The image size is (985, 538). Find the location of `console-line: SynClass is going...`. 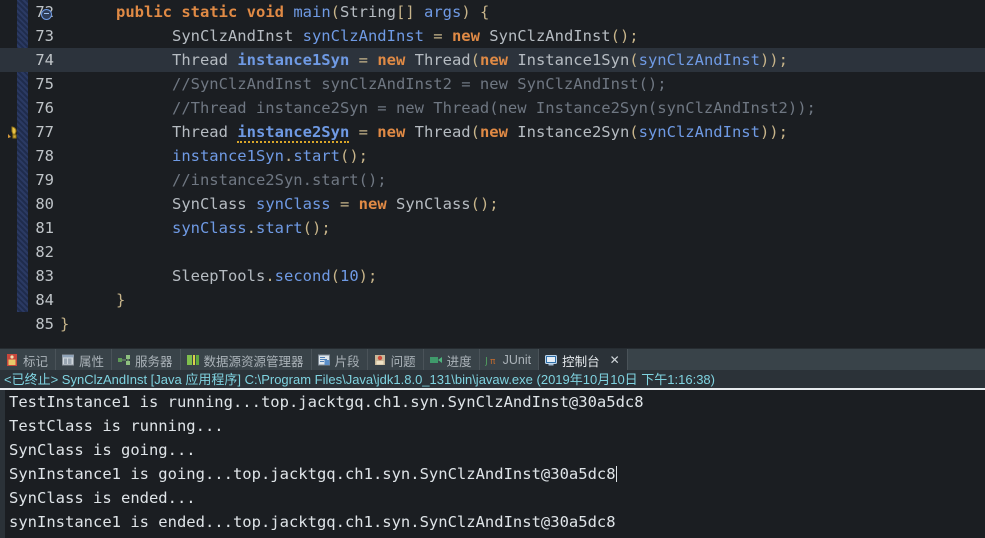

console-line: SynClass is going... is located at coordinates (102, 450).